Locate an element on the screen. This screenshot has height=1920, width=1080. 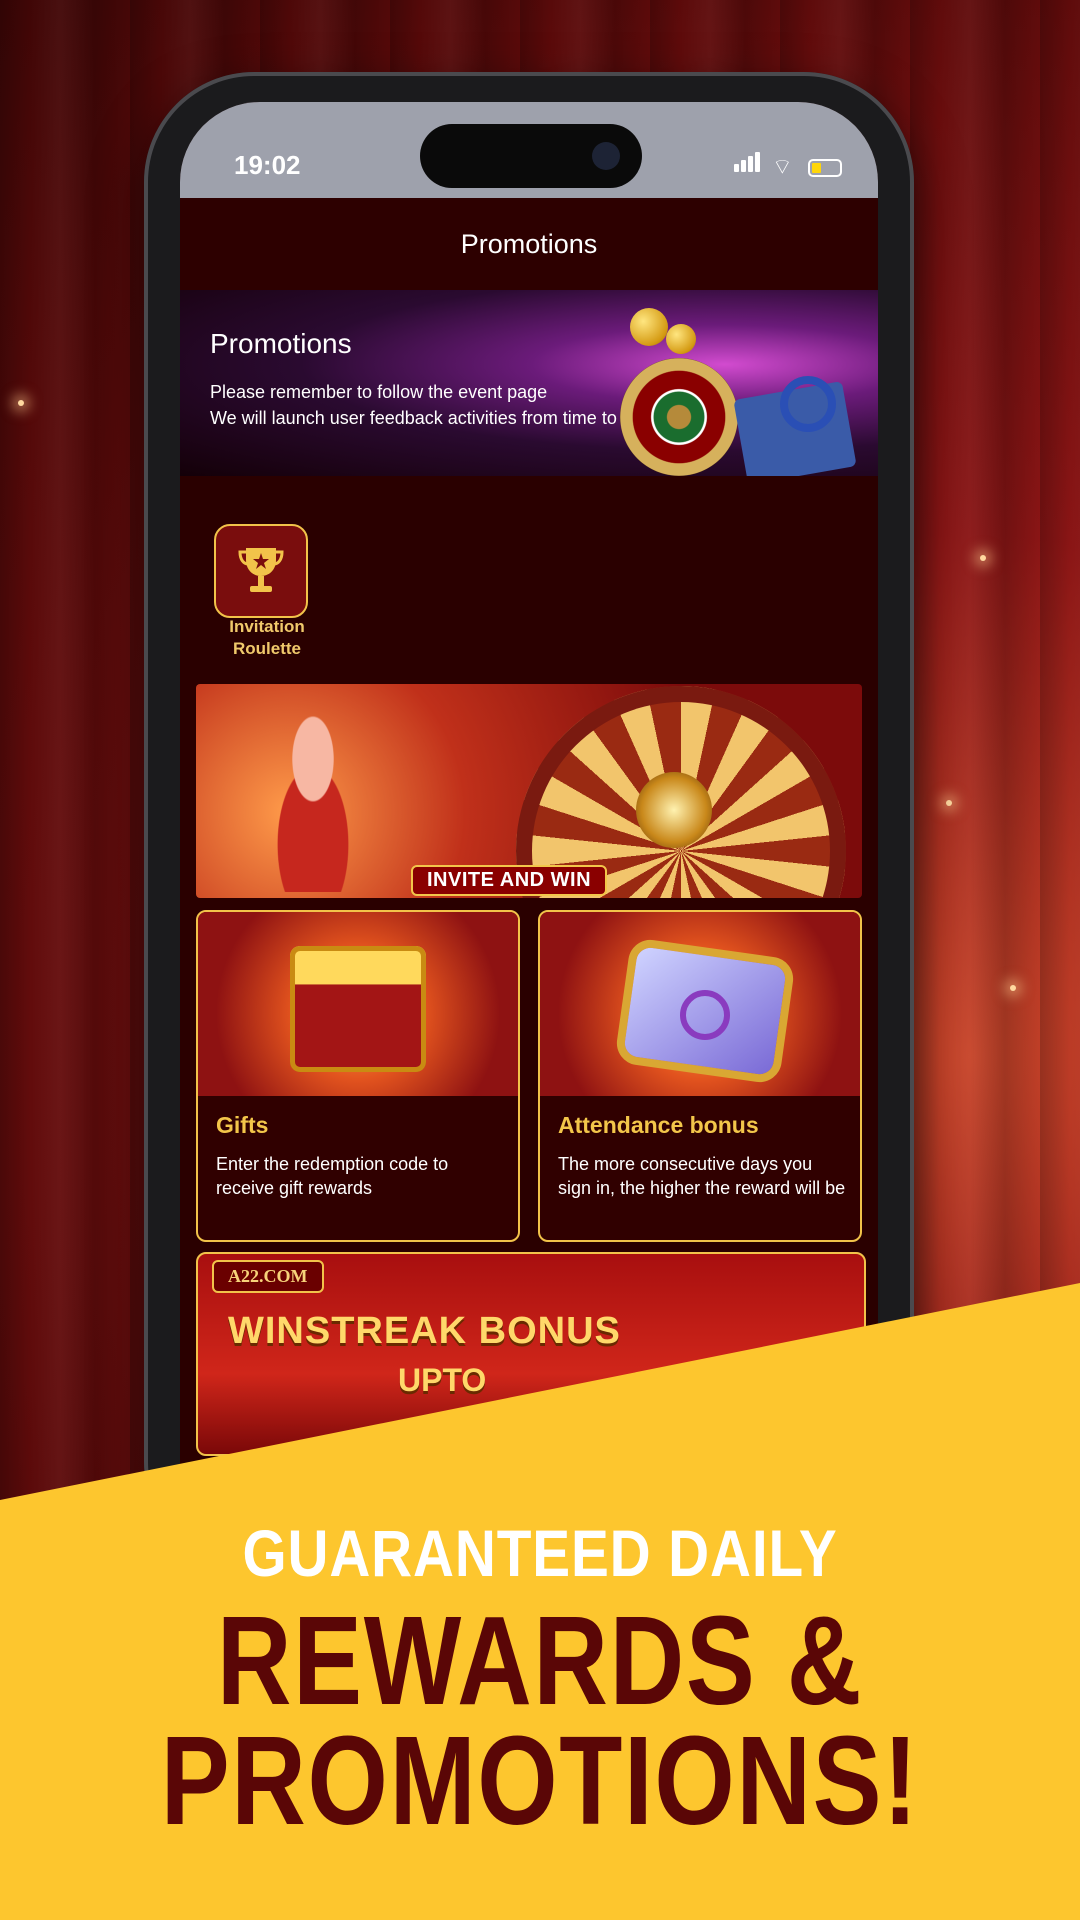
invite-and-win-banner: INVITE AND WIN is located at coordinates (529, 791).